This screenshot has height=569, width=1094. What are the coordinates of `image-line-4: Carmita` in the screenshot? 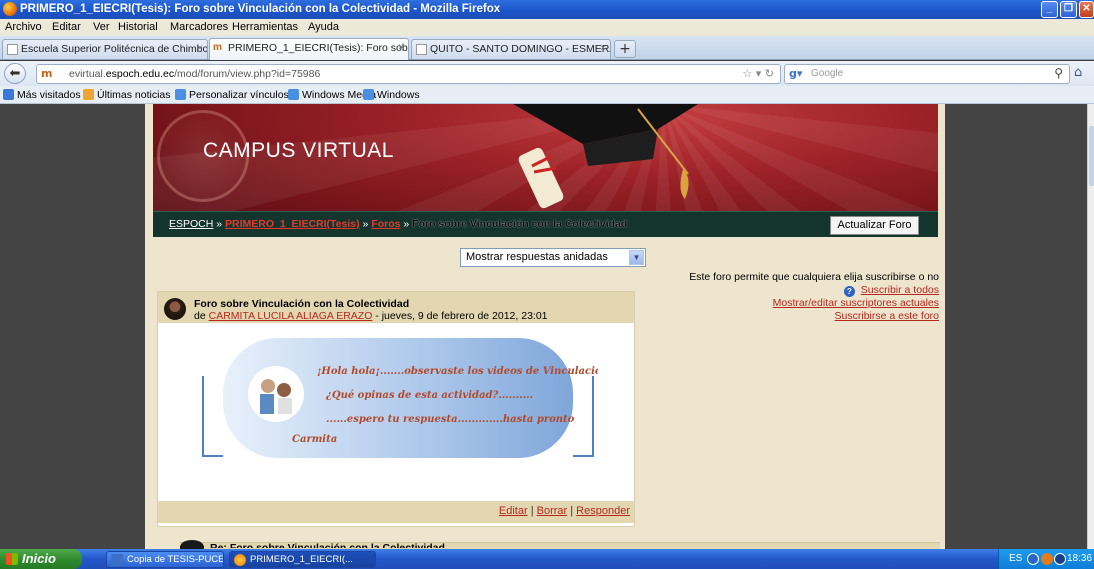 It's located at (314, 439).